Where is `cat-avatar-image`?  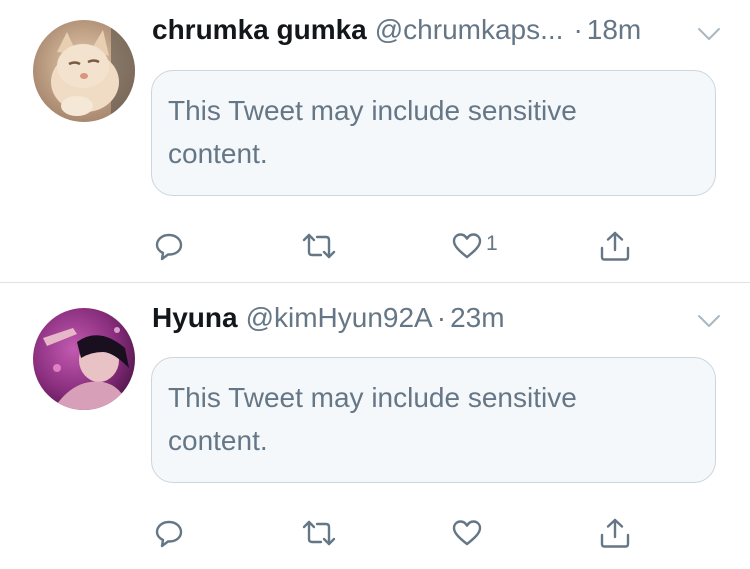 cat-avatar-image is located at coordinates (84, 71).